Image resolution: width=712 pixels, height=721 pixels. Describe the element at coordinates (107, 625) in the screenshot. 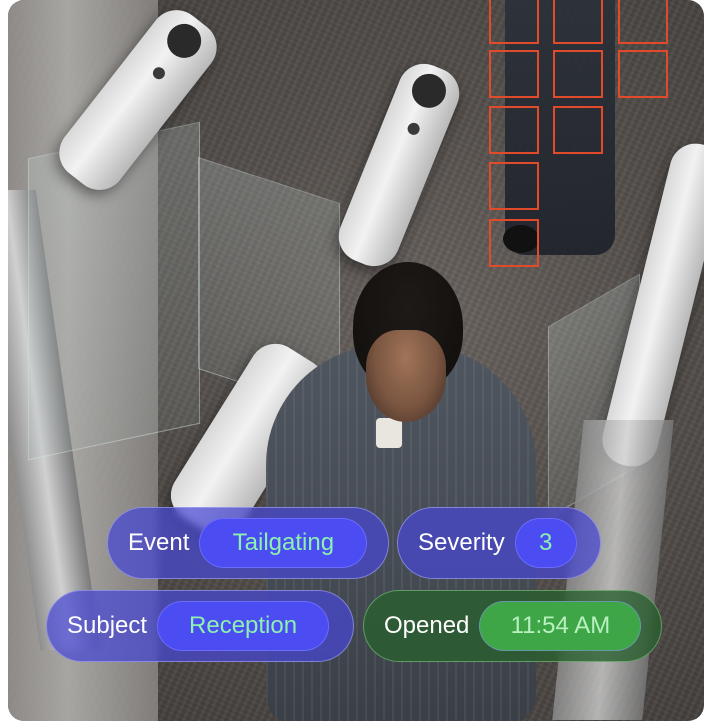

I see `subject-tag-label: Subject` at that location.